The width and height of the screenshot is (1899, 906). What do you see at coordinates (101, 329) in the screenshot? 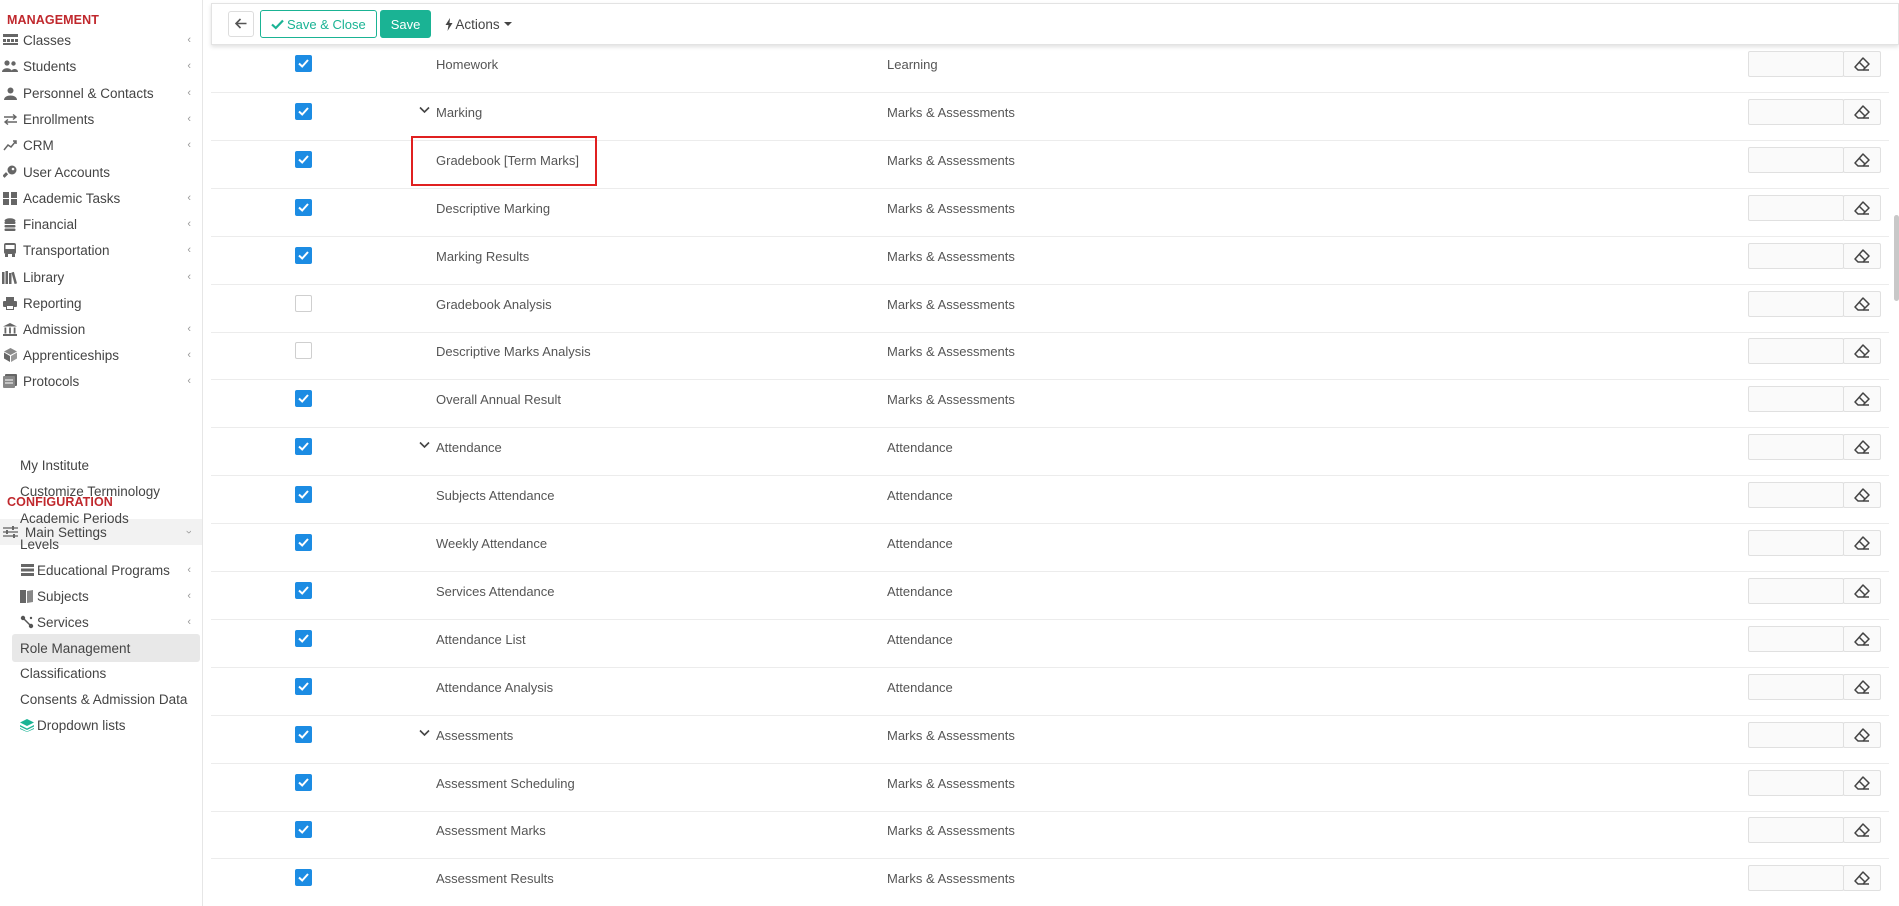
I see `sidebar-item-admission: Admission ‹` at bounding box center [101, 329].